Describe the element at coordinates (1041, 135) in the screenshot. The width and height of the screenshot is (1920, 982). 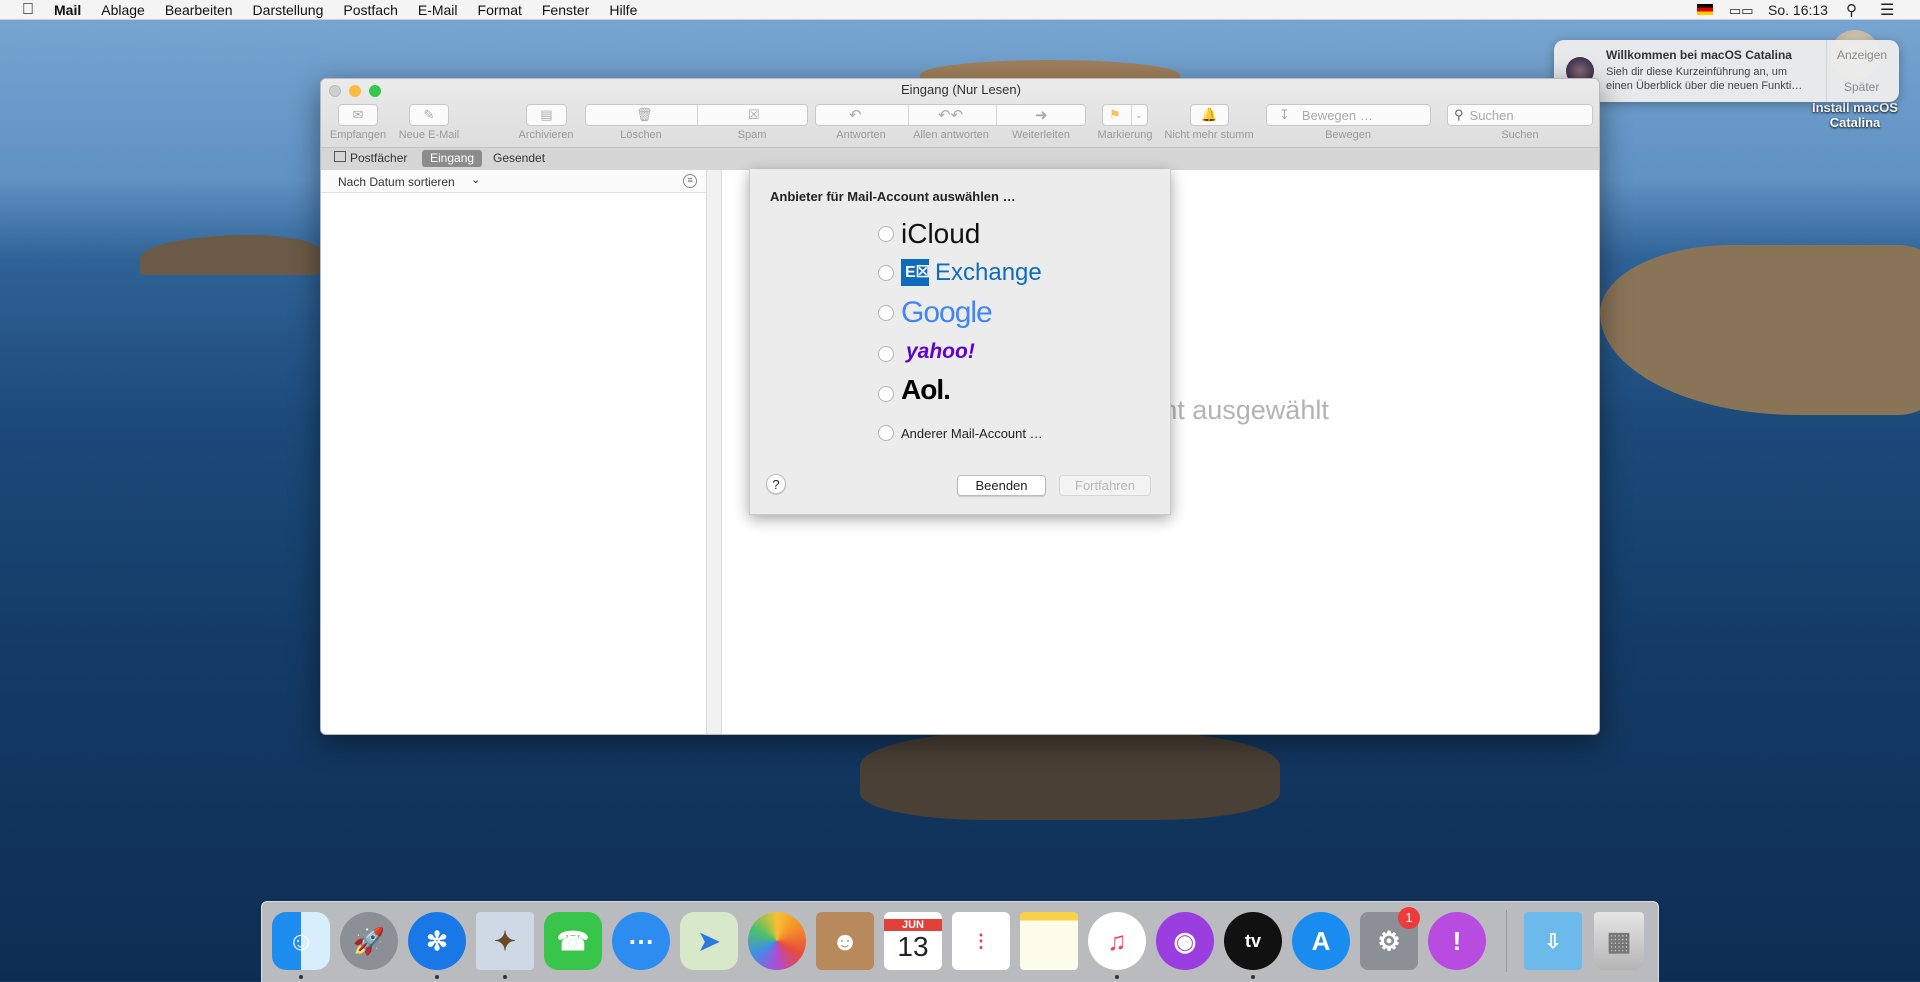
I see `forward-label: Weiterleiten` at that location.